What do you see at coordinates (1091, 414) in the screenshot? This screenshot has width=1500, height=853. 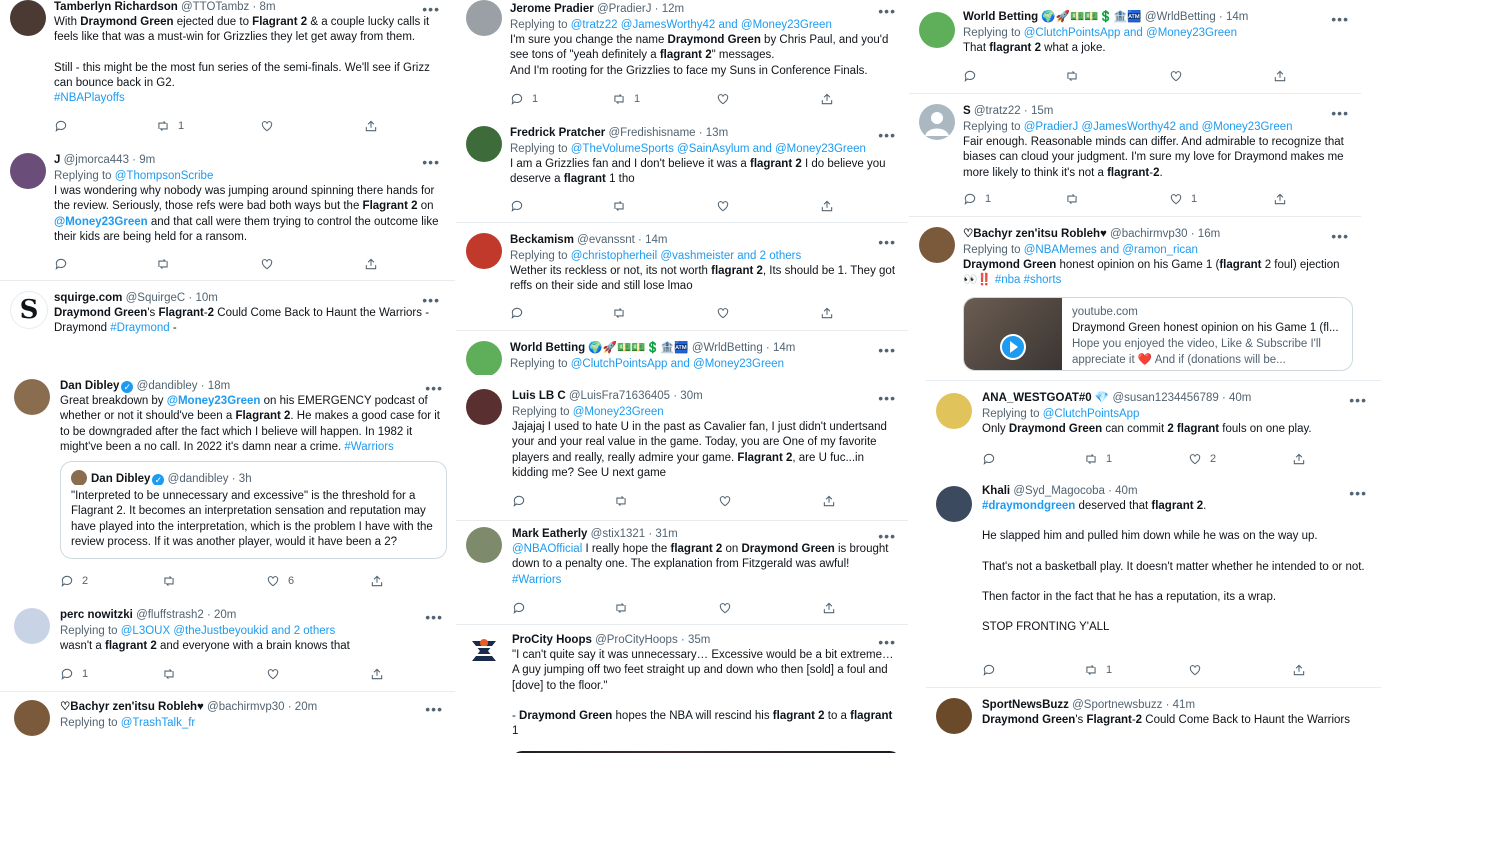 I see `replying-to-link: @ClutchPointsApp` at bounding box center [1091, 414].